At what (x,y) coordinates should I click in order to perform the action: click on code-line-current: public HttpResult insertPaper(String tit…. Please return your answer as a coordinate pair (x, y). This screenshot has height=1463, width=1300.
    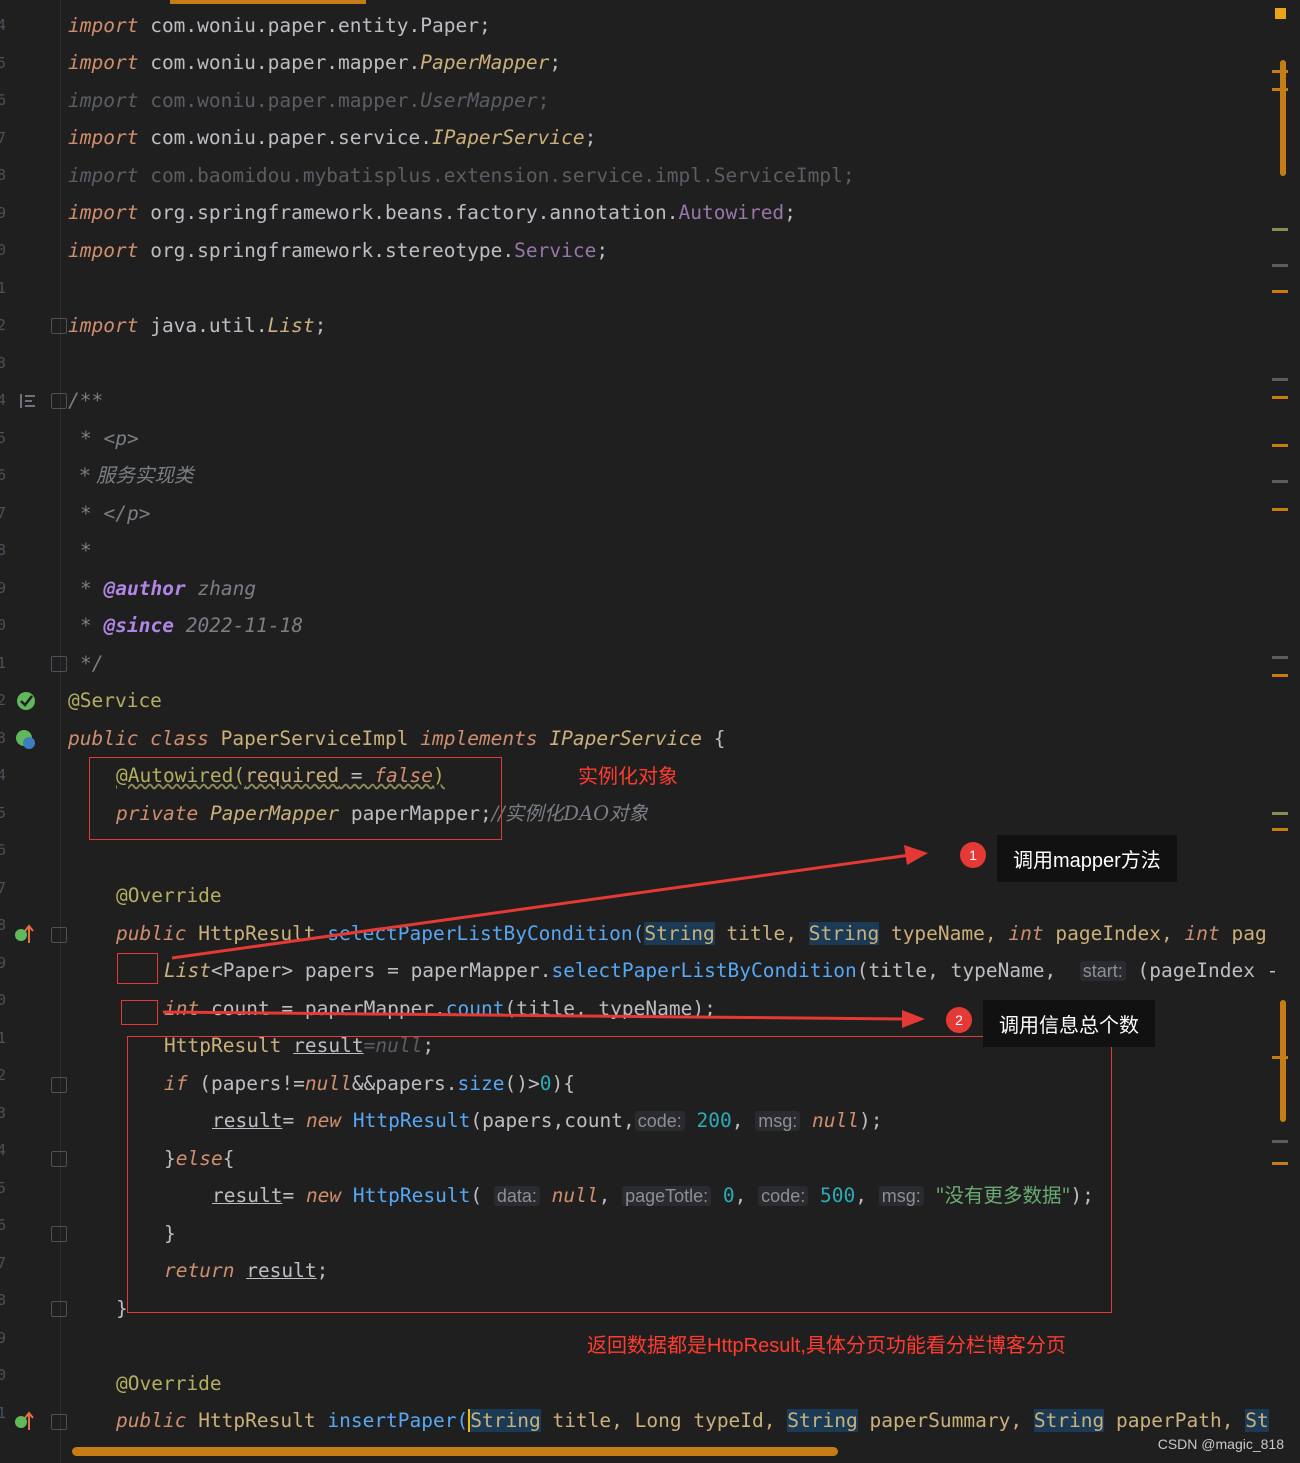
    Looking at the image, I should click on (692, 1421).